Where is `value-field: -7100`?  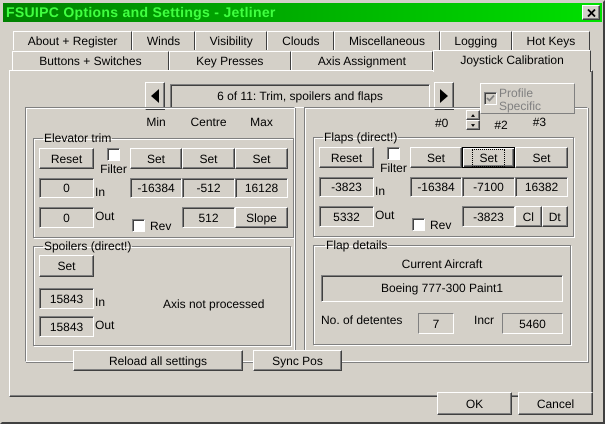
value-field: -7100 is located at coordinates (488, 187).